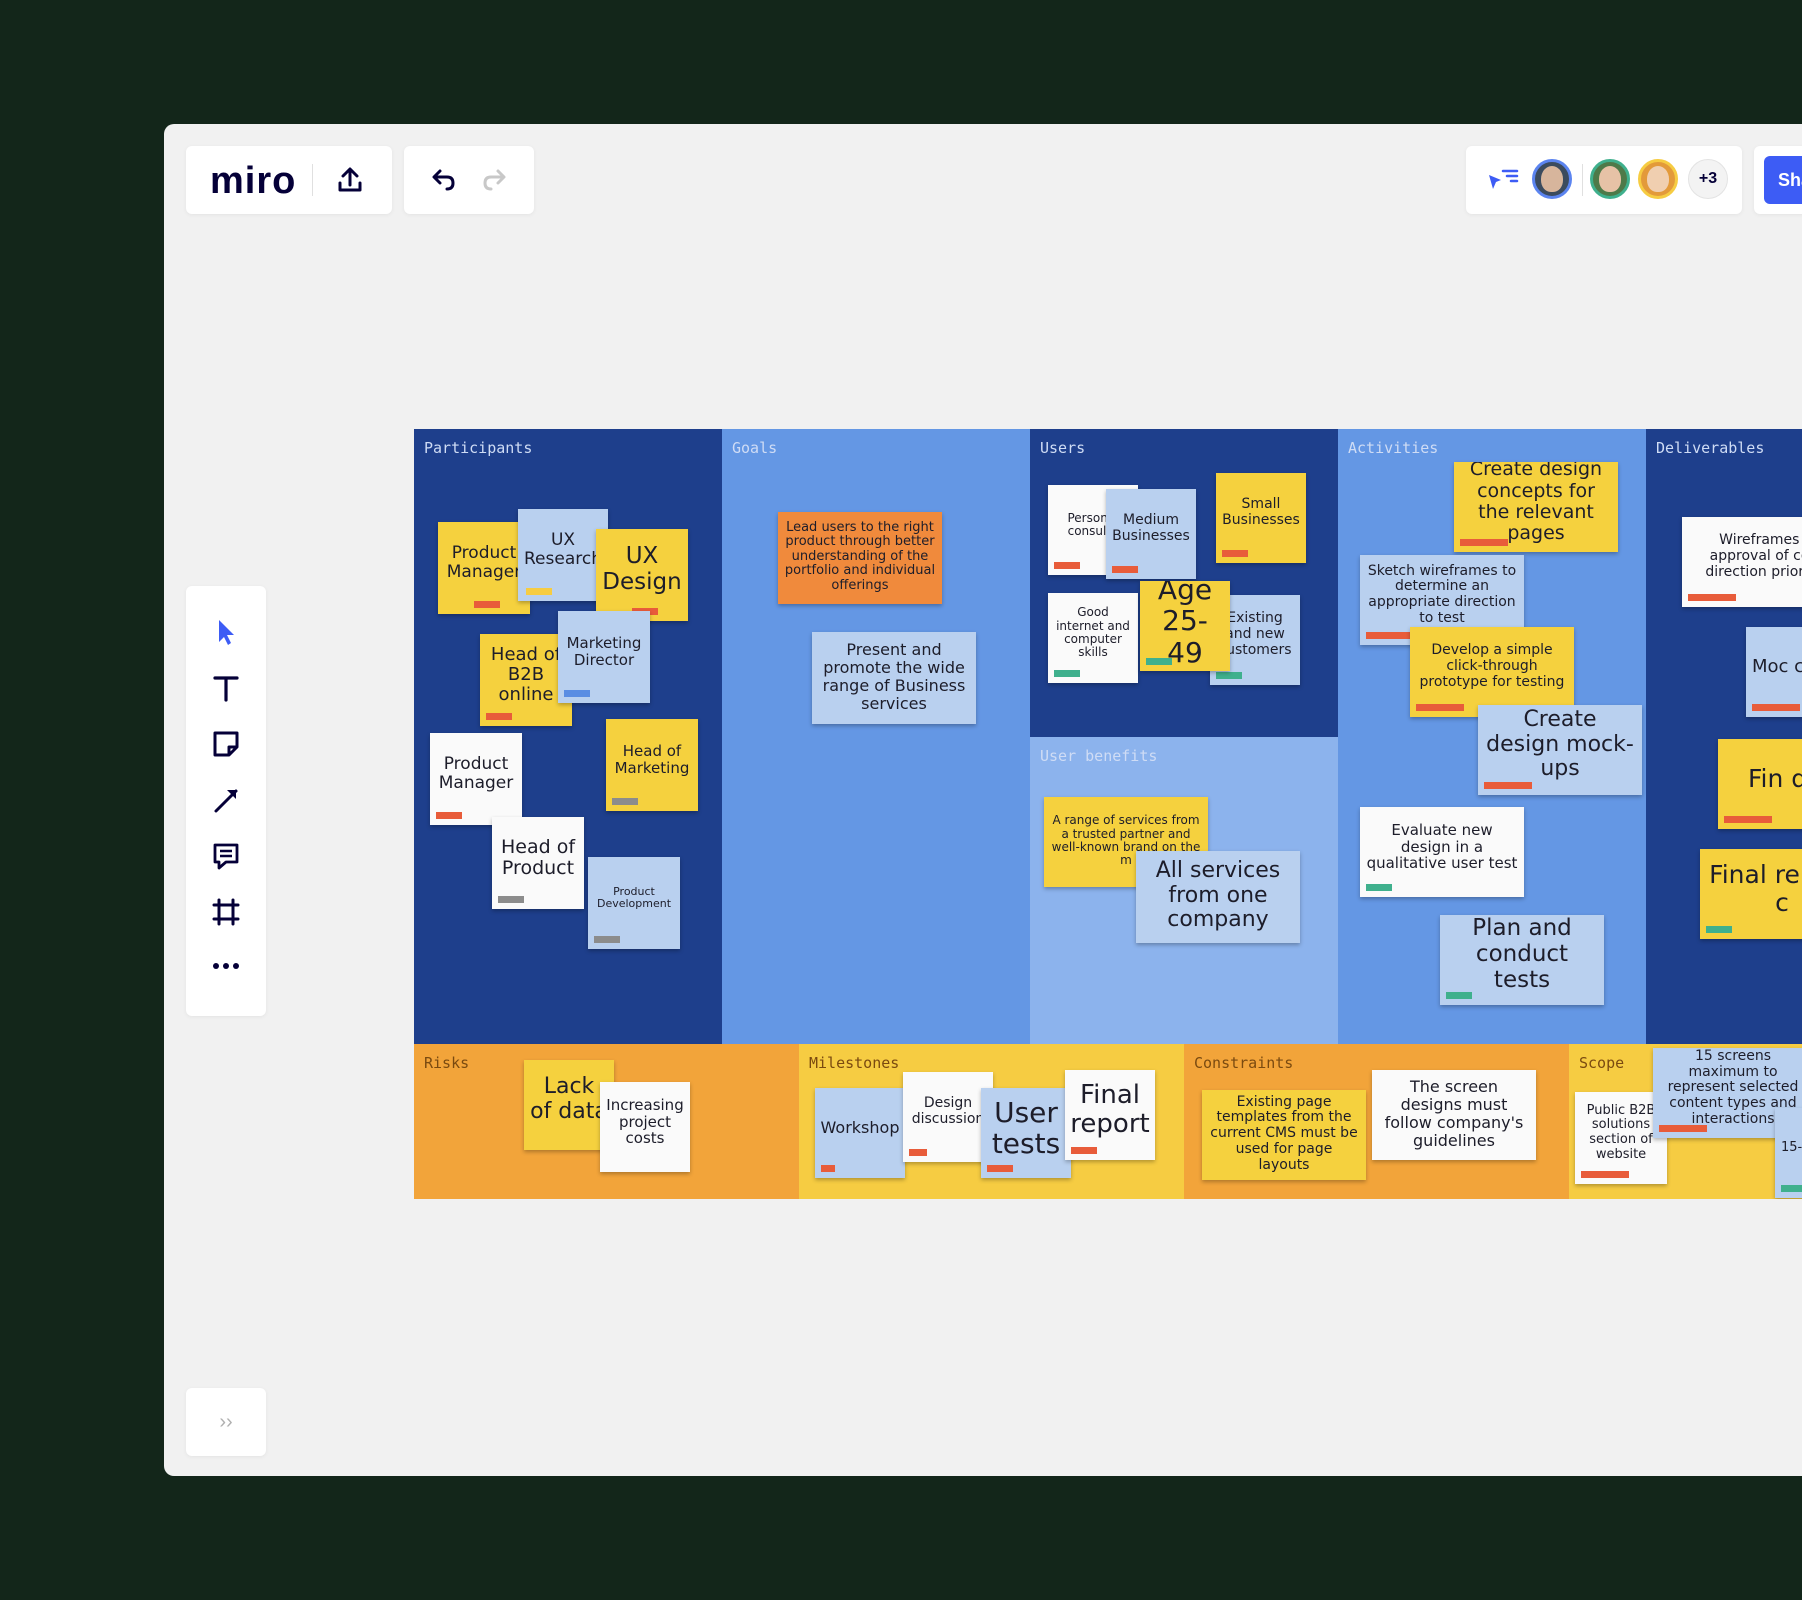 This screenshot has width=1802, height=1600. I want to click on sticky-note: Head of Marketing, so click(652, 765).